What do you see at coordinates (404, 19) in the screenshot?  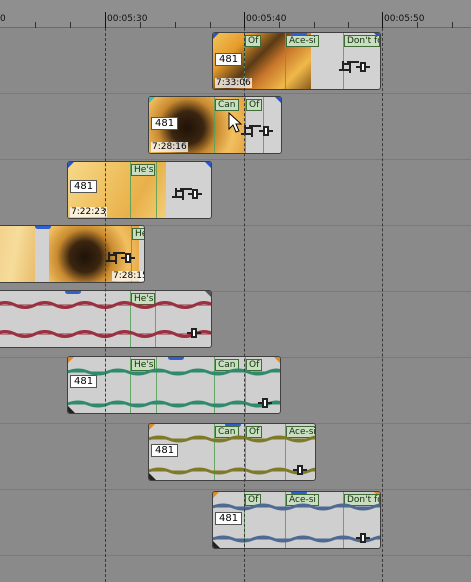 I see `ruler-label: 00:05:50` at bounding box center [404, 19].